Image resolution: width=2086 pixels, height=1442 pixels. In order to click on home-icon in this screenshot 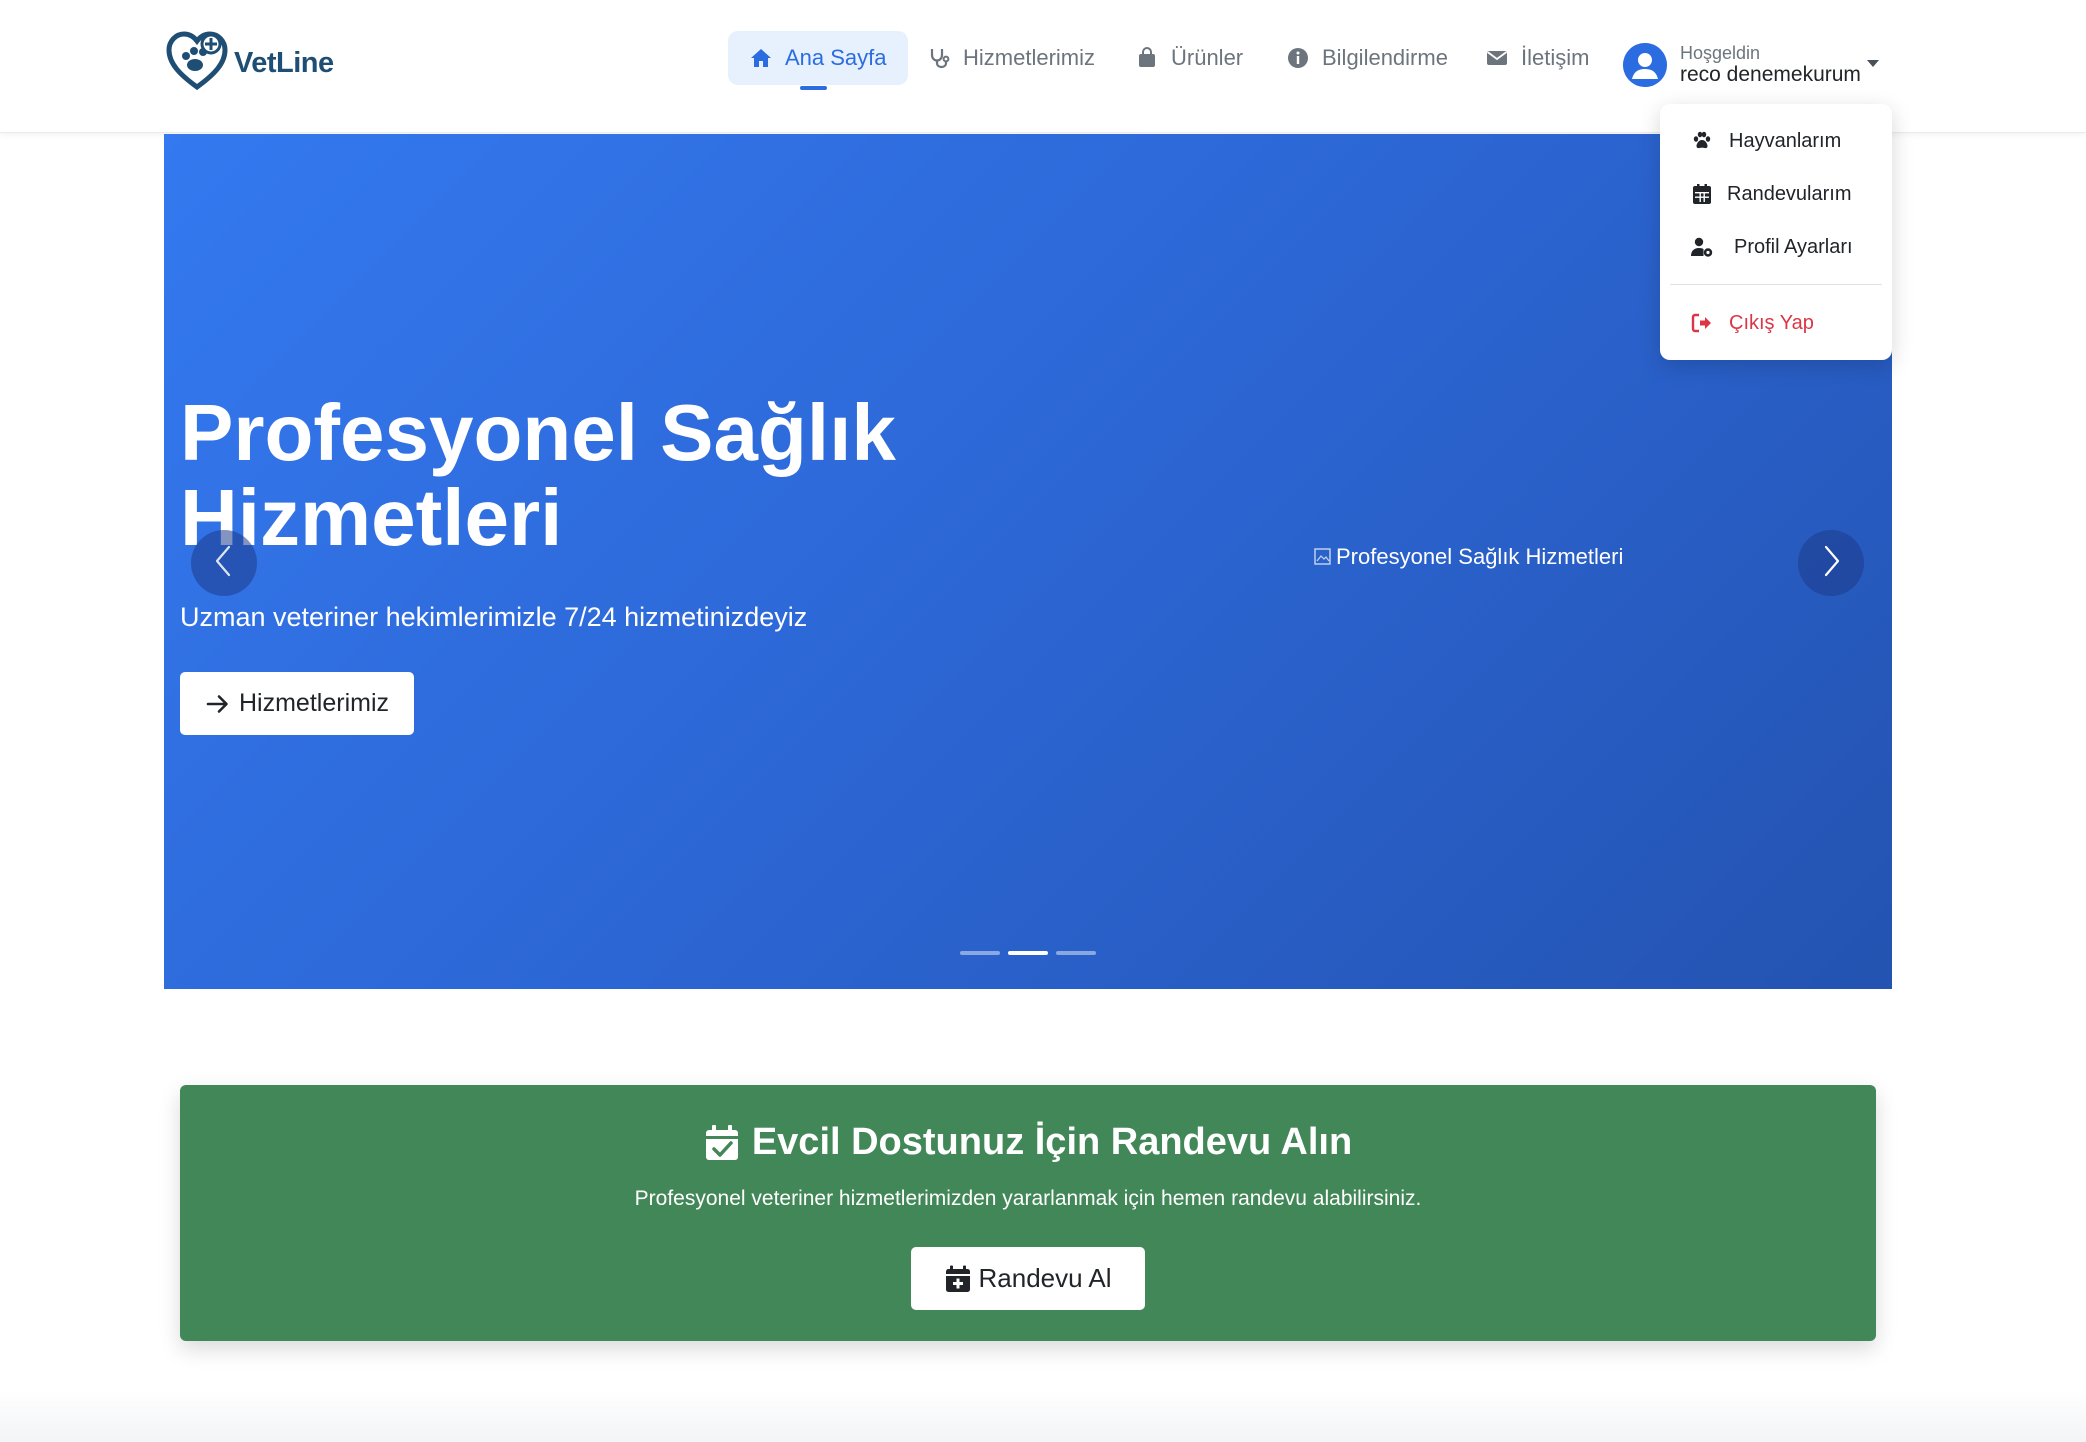, I will do `click(761, 58)`.